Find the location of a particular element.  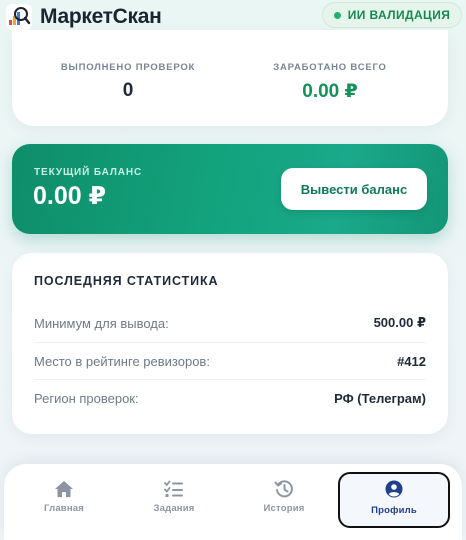

app-title: МаркетСкан is located at coordinates (101, 16).